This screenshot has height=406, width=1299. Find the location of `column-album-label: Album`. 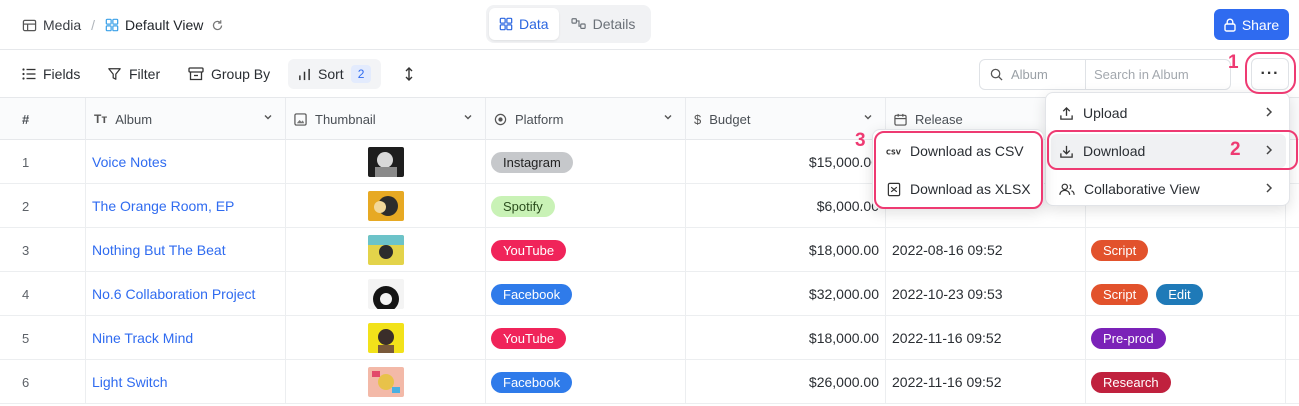

column-album-label: Album is located at coordinates (134, 119).